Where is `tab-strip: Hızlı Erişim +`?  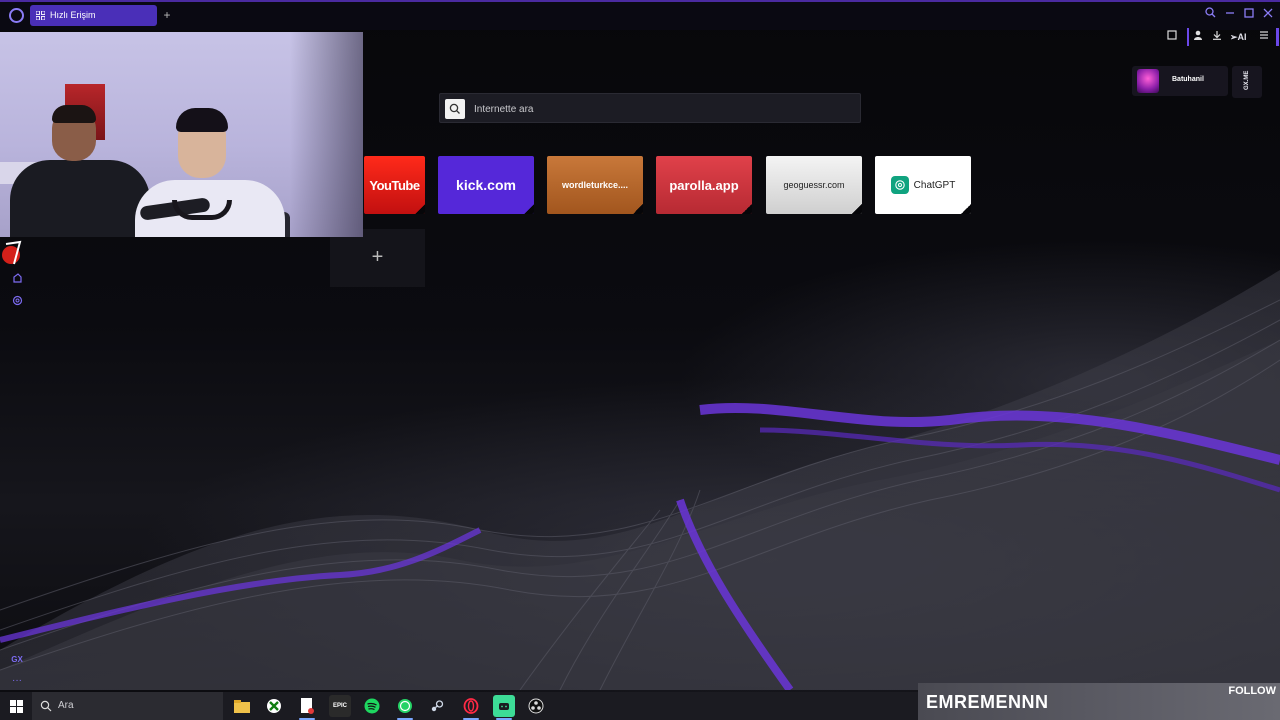
tab-strip: Hızlı Erişim + is located at coordinates (640, 15).